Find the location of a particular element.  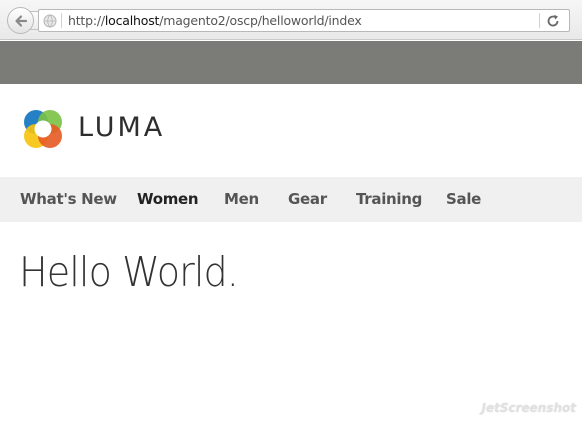

nav-item-sale: Sale is located at coordinates (463, 199).